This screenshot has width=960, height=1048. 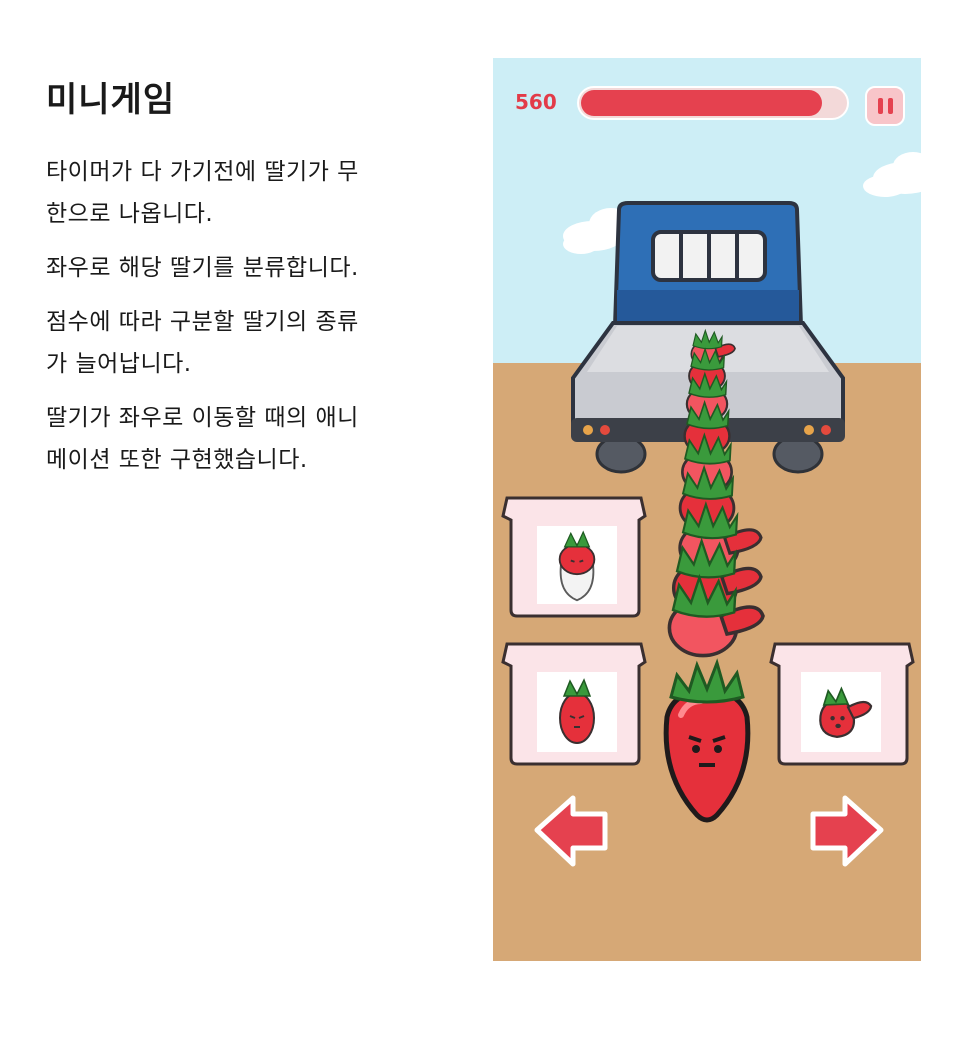 I want to click on sort-box-right, so click(x=842, y=704).